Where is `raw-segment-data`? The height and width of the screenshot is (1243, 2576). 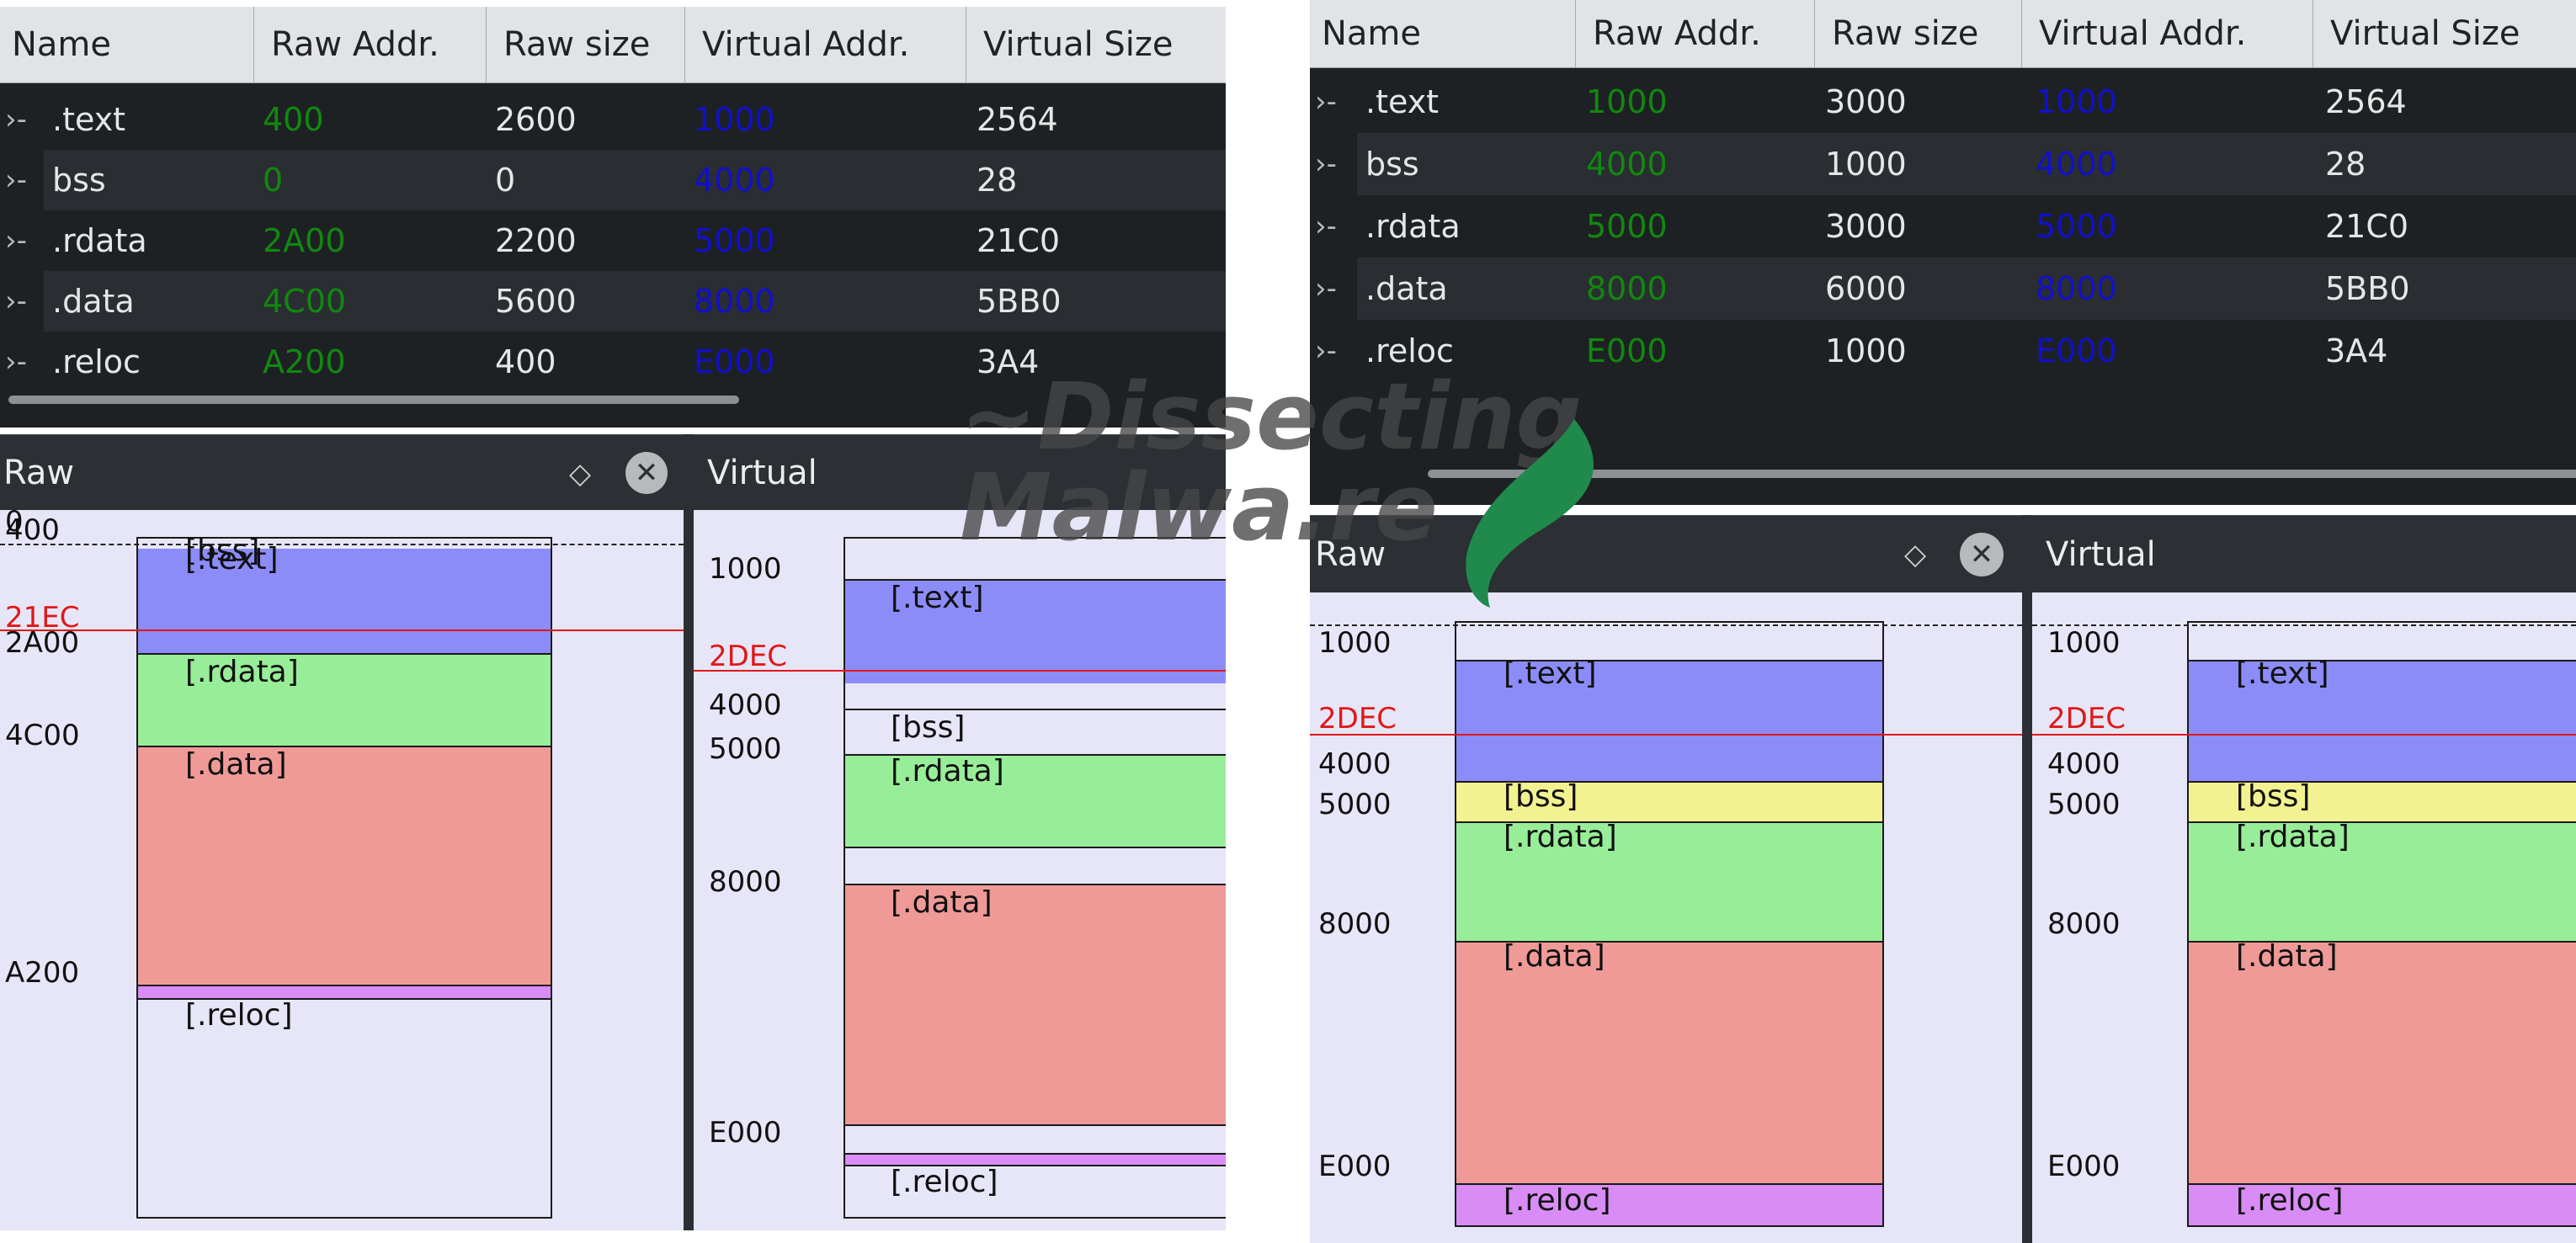 raw-segment-data is located at coordinates (1669, 1062).